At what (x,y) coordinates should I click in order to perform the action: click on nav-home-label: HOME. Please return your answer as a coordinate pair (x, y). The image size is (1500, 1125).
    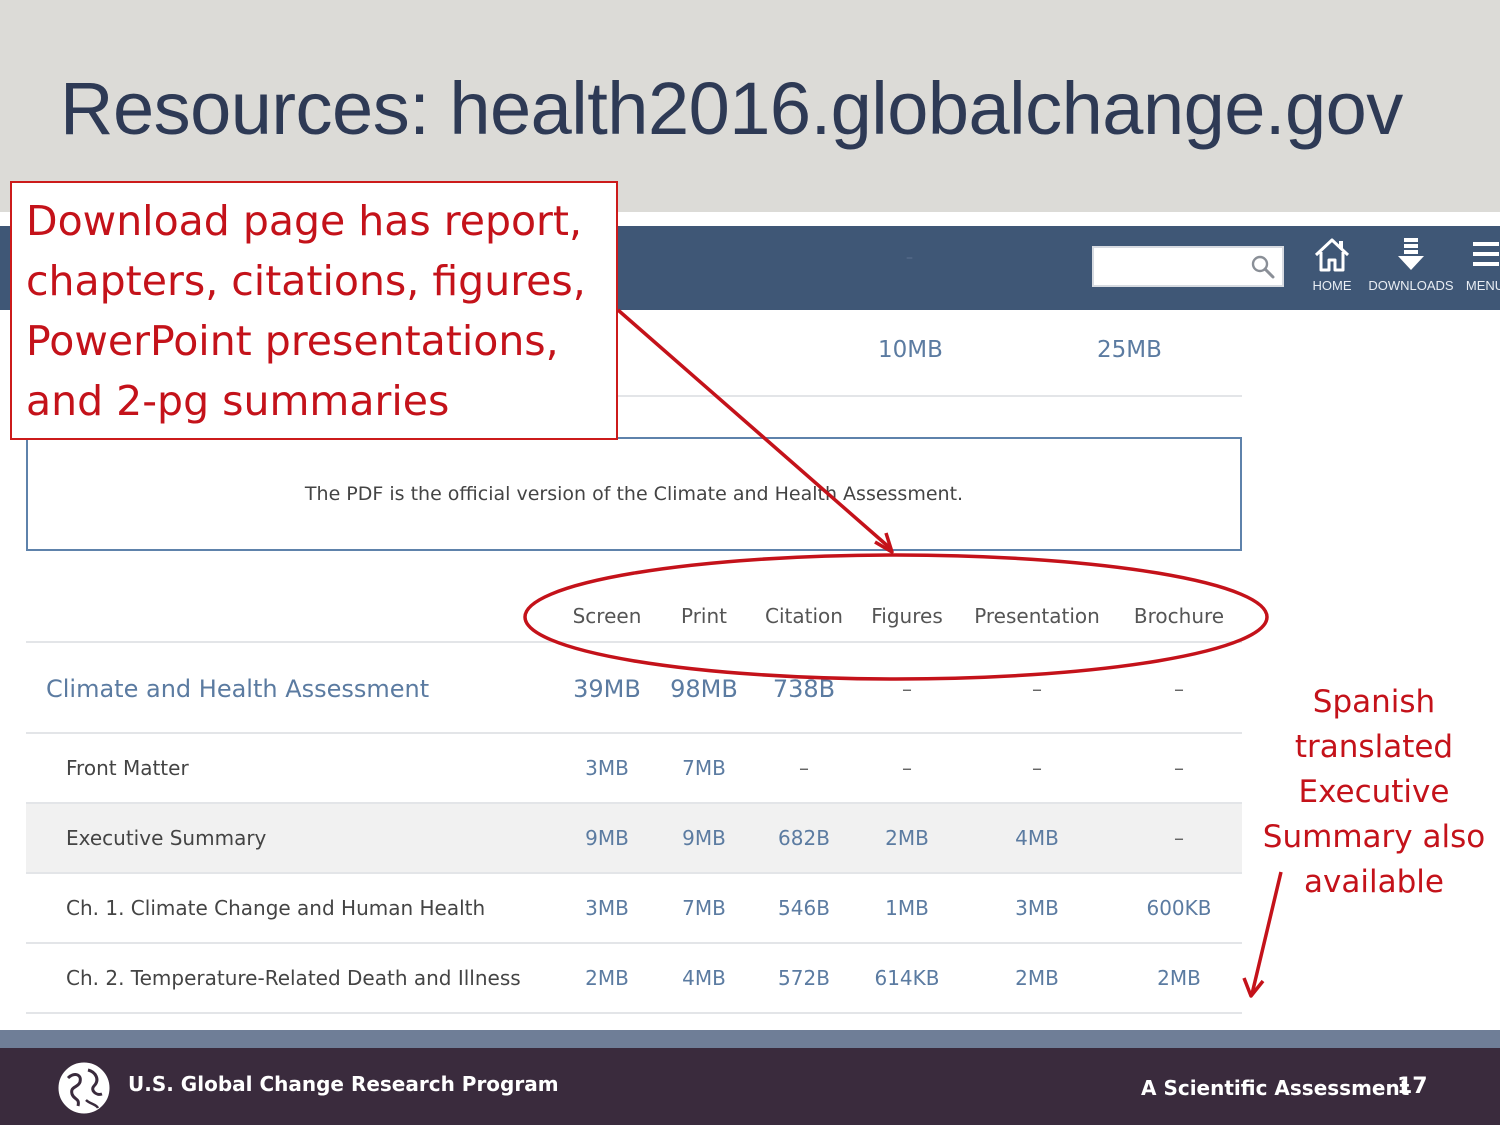
    Looking at the image, I should click on (1332, 285).